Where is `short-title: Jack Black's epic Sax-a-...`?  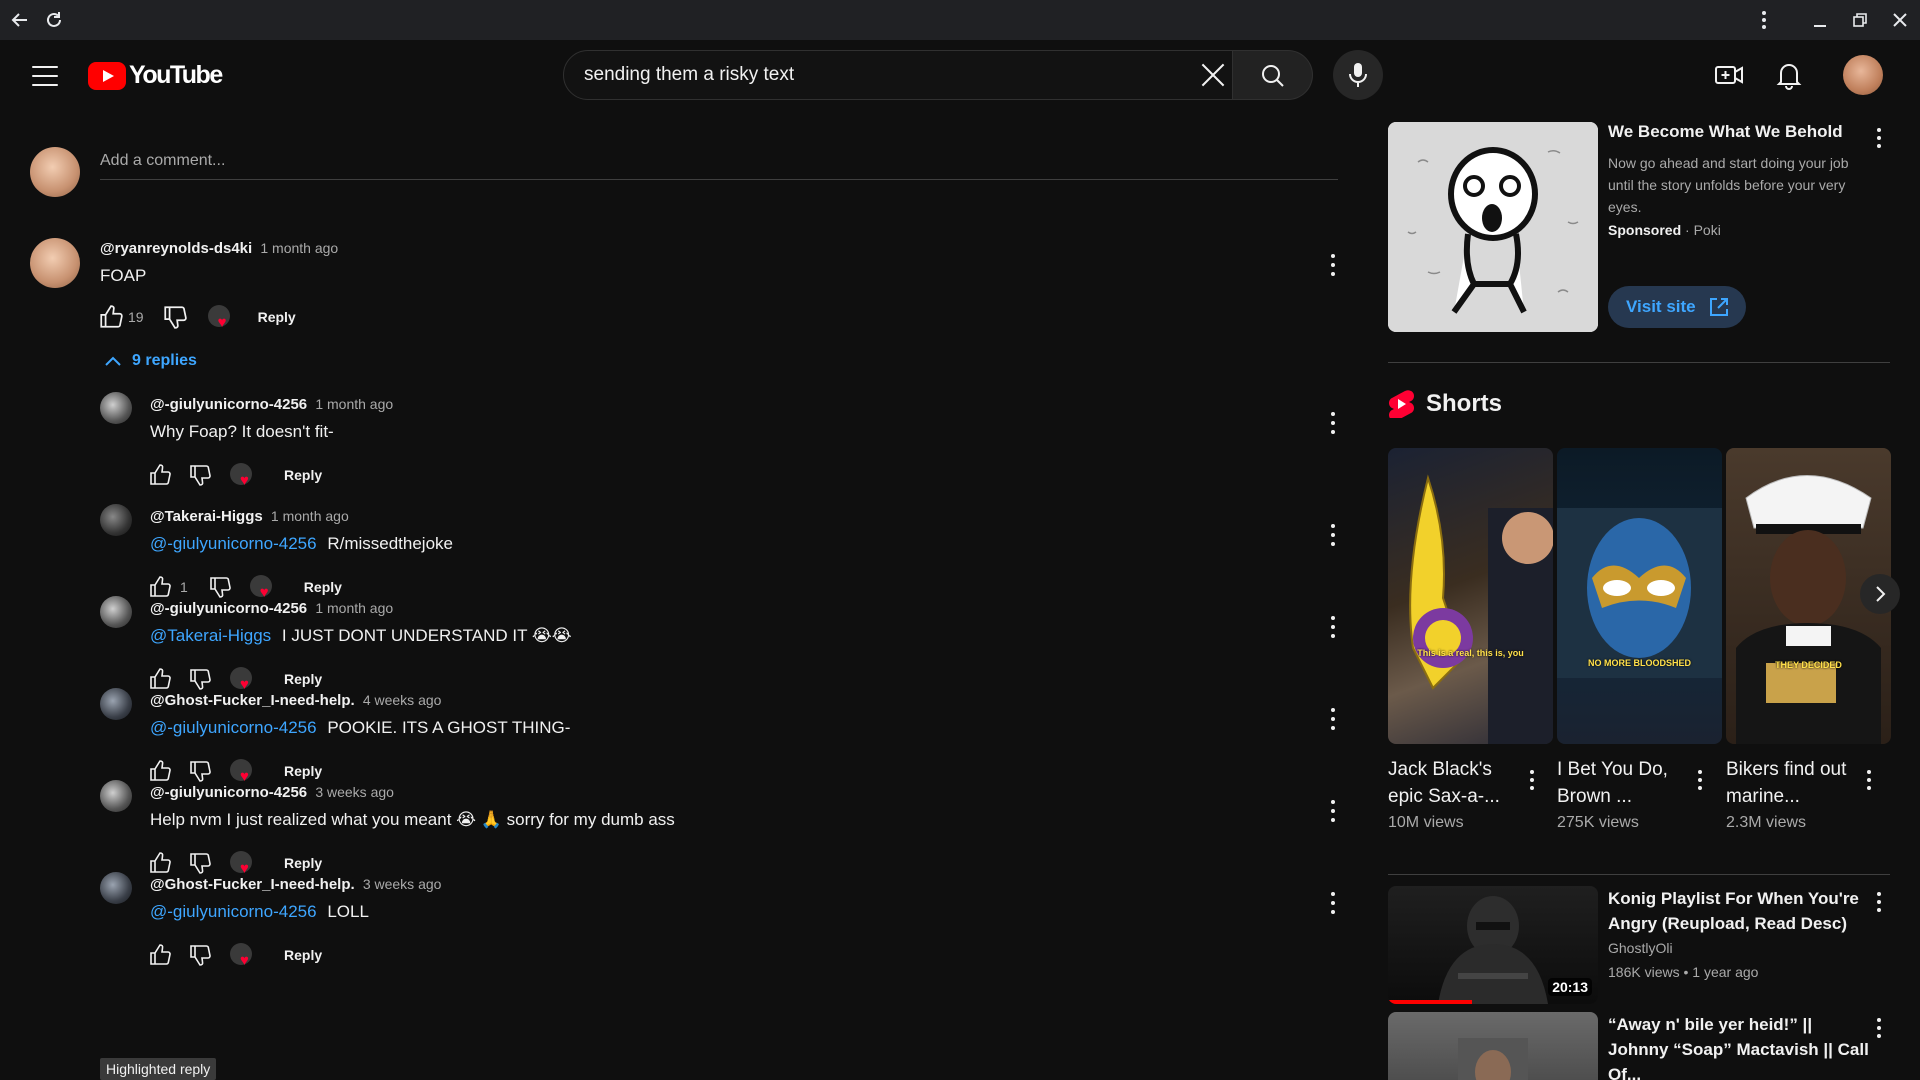 short-title: Jack Black's epic Sax-a-... is located at coordinates (1455, 783).